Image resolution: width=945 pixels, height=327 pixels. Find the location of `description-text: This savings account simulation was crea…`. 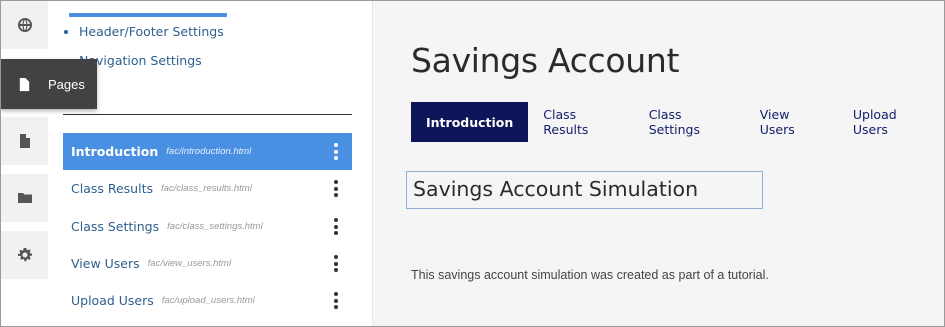

description-text: This savings account simulation was crea… is located at coordinates (590, 275).